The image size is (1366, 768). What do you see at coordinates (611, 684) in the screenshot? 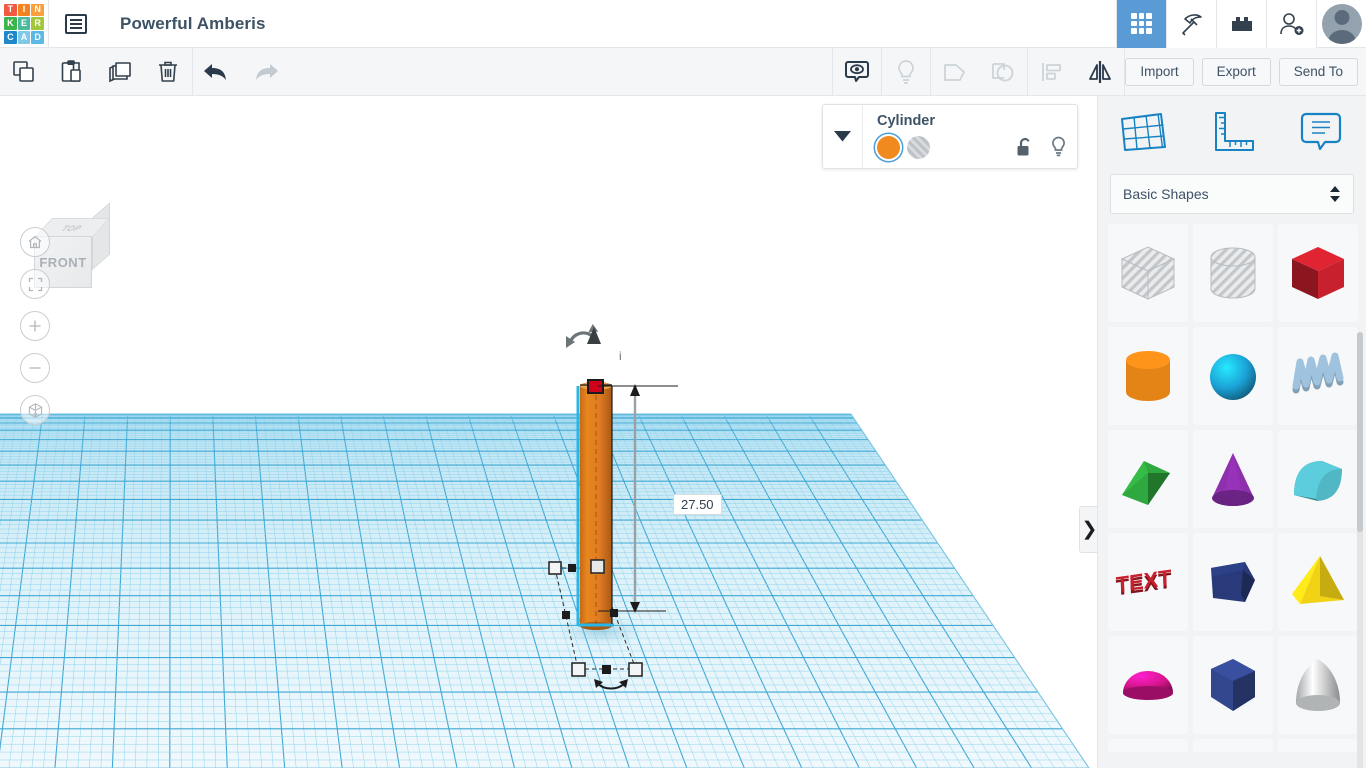
I see `rotate-handle-bottom` at bounding box center [611, 684].